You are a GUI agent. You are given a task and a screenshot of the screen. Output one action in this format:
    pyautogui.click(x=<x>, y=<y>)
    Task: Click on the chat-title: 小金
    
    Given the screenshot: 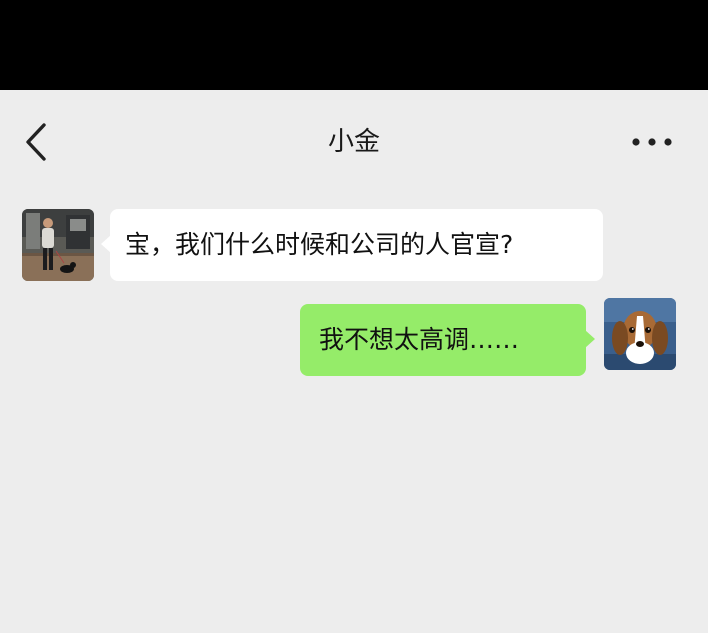 What is the action you would take?
    pyautogui.click(x=353, y=142)
    